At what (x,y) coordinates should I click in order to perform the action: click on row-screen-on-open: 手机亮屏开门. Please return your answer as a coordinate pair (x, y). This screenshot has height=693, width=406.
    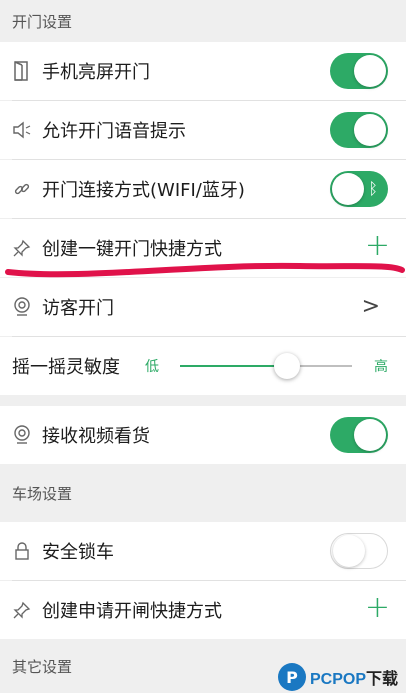
    Looking at the image, I should click on (203, 71).